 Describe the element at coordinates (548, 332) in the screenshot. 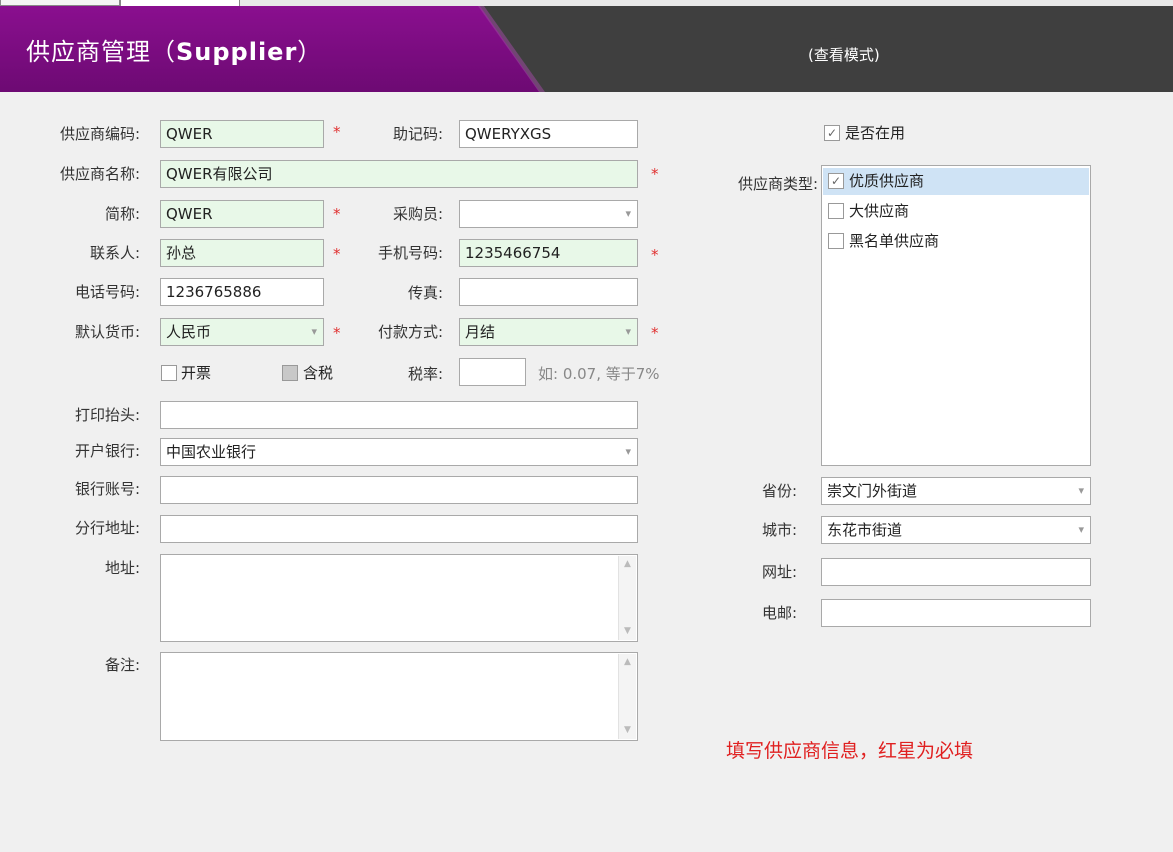

I see `payment-select: 月结 ▾` at that location.